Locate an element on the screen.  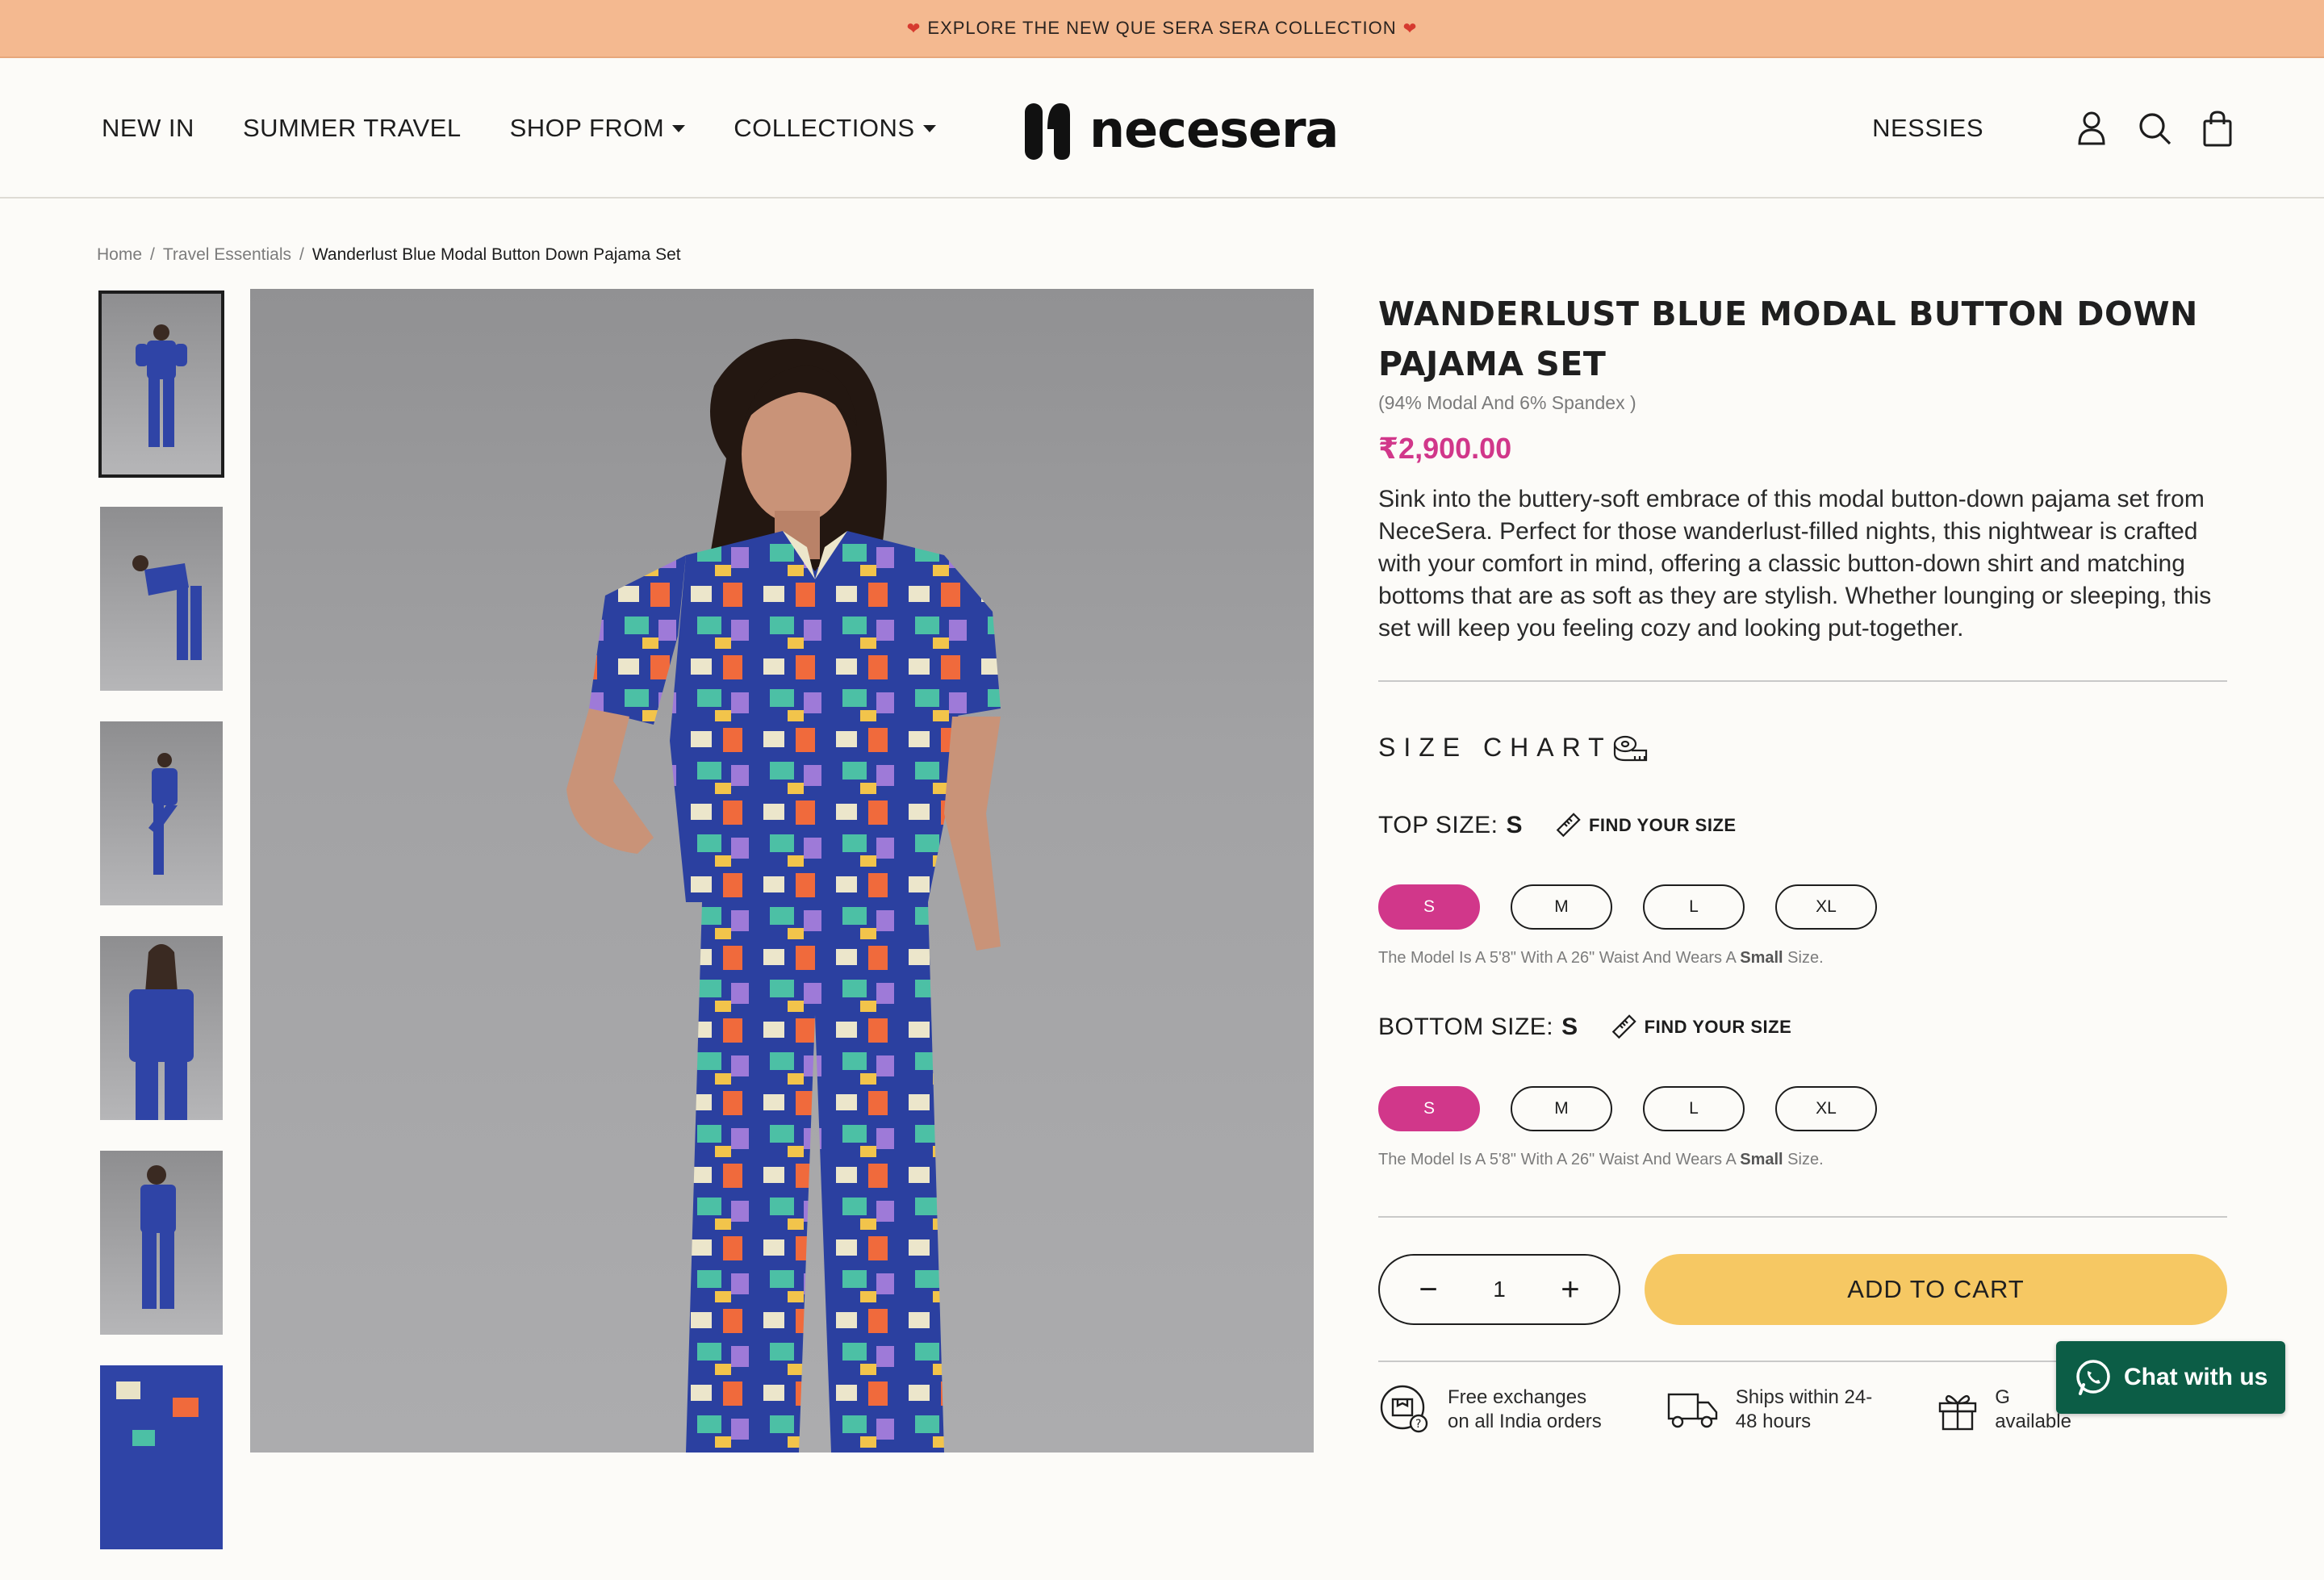
nav-shop-from: SHOP FROM is located at coordinates (598, 128).